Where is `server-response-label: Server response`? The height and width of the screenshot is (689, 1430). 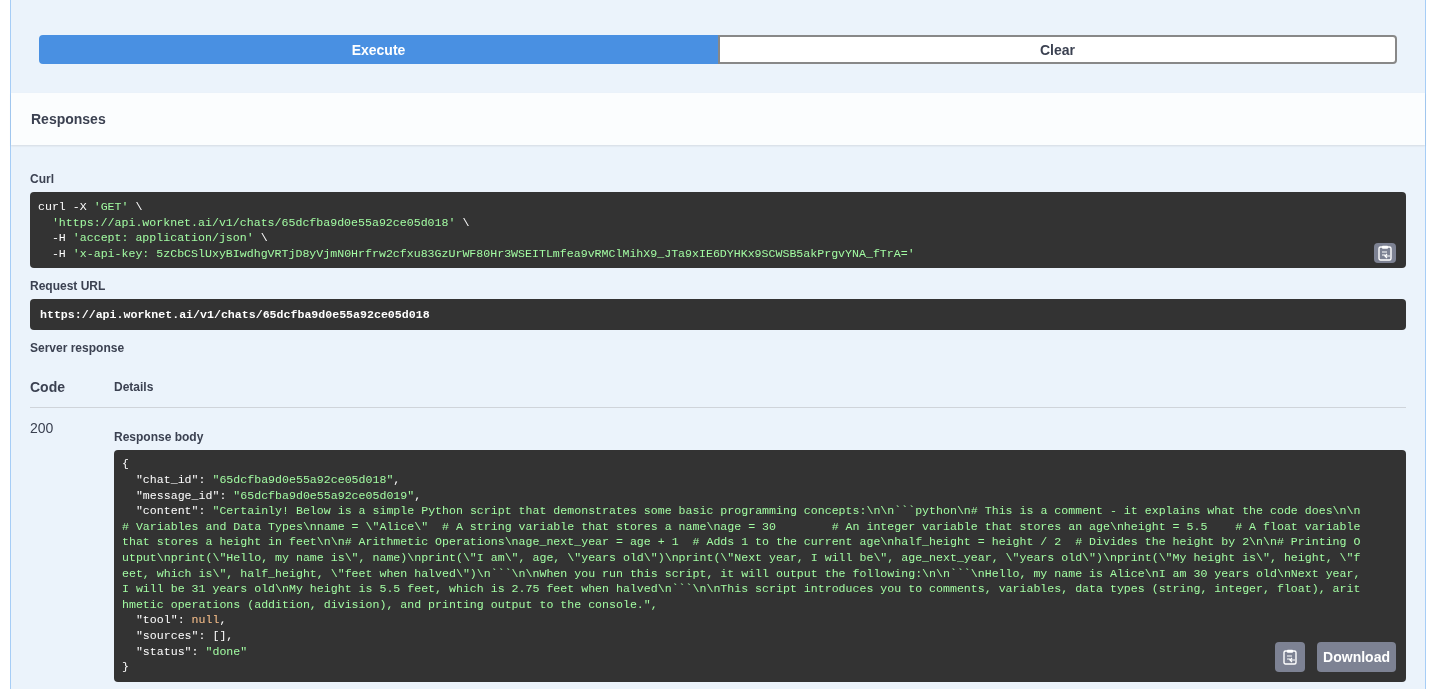
server-response-label: Server response is located at coordinates (78, 348).